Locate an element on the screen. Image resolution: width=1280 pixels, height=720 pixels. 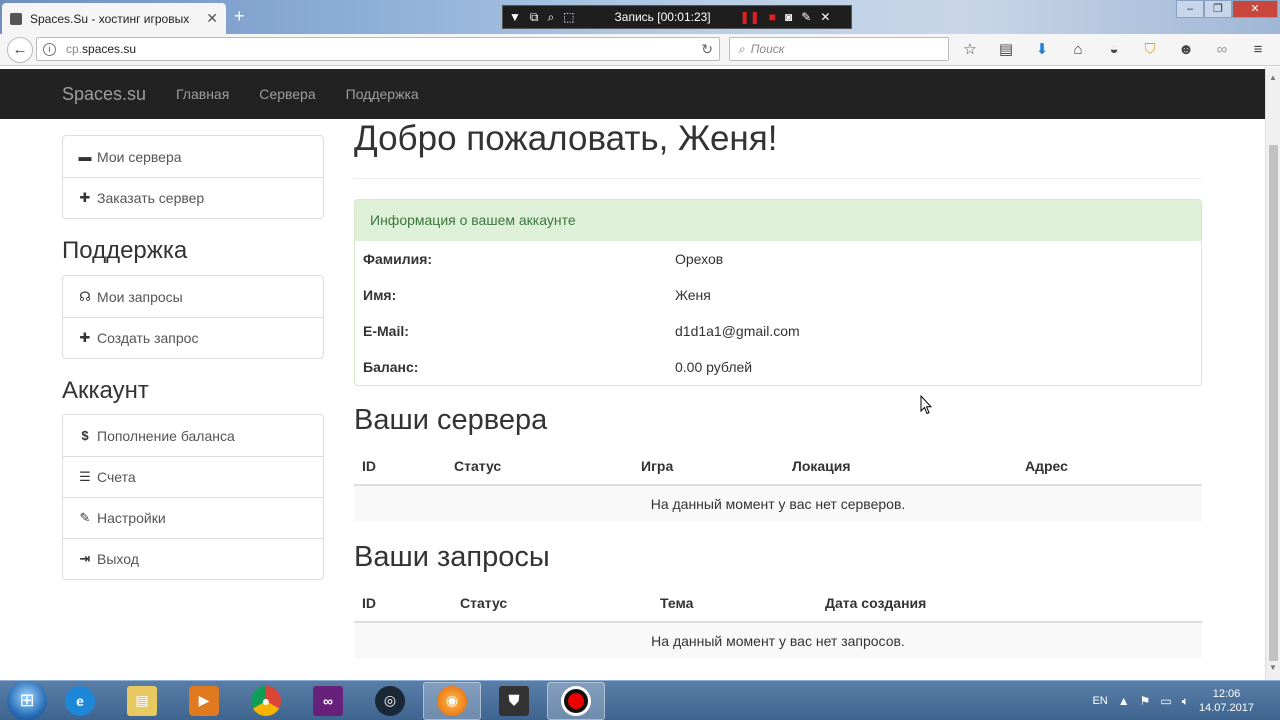
page-scrollbar: ▲ ▼ is located at coordinates (1272, 373).